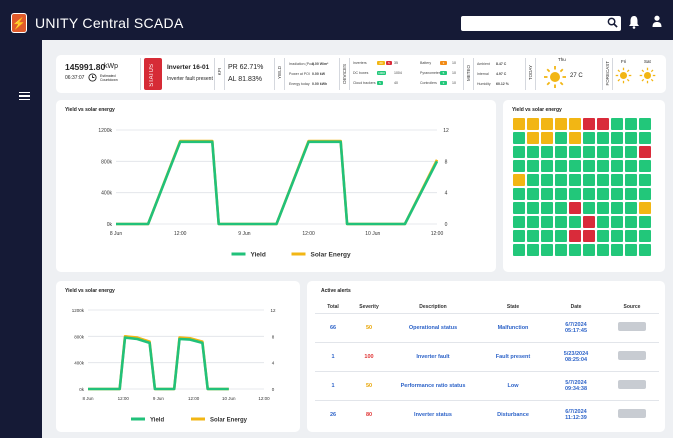  Describe the element at coordinates (333, 307) in the screenshot. I see `column-header: Total` at that location.